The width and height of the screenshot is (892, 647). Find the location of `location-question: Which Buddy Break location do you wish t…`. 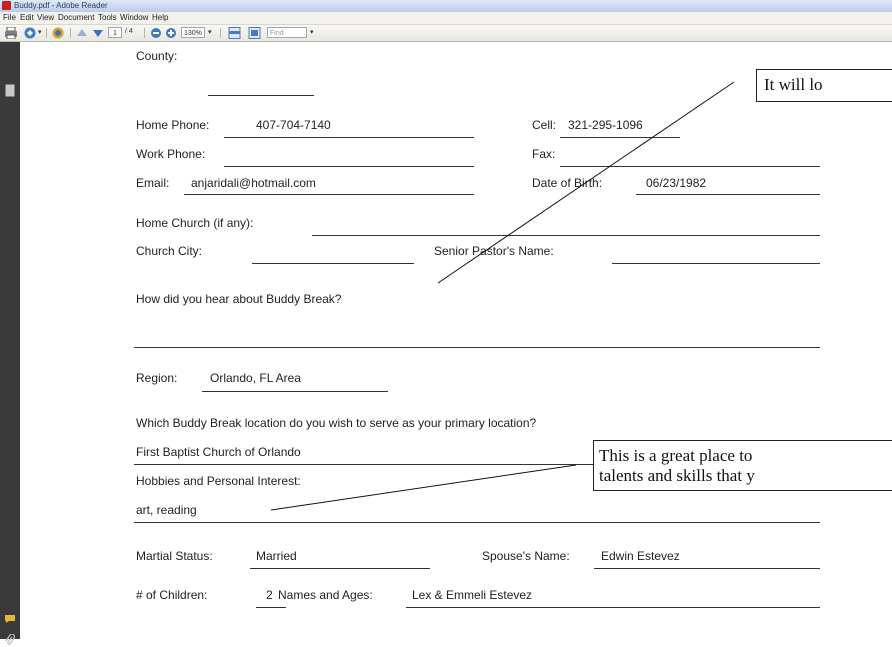

location-question: Which Buddy Break location do you wish t… is located at coordinates (336, 423).